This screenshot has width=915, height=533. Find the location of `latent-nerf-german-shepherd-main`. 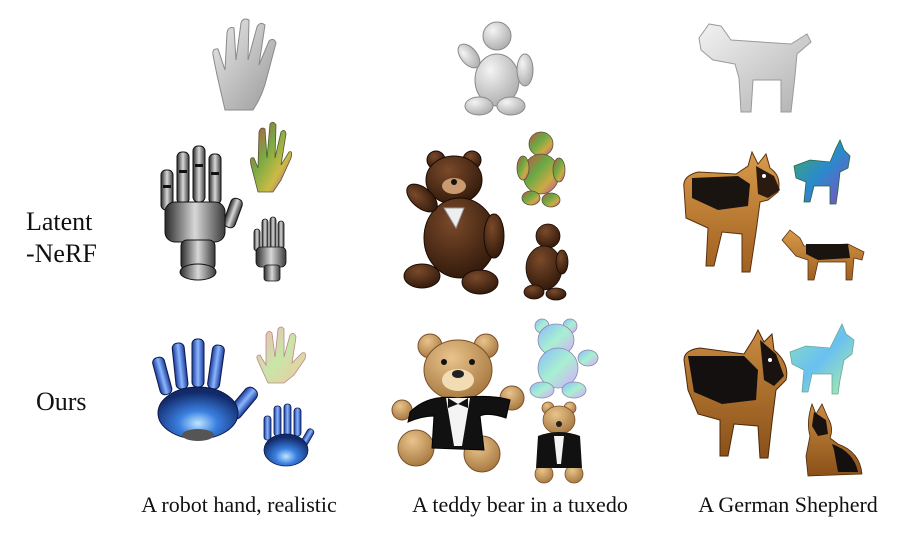

latent-nerf-german-shepherd-main is located at coordinates (731, 211).